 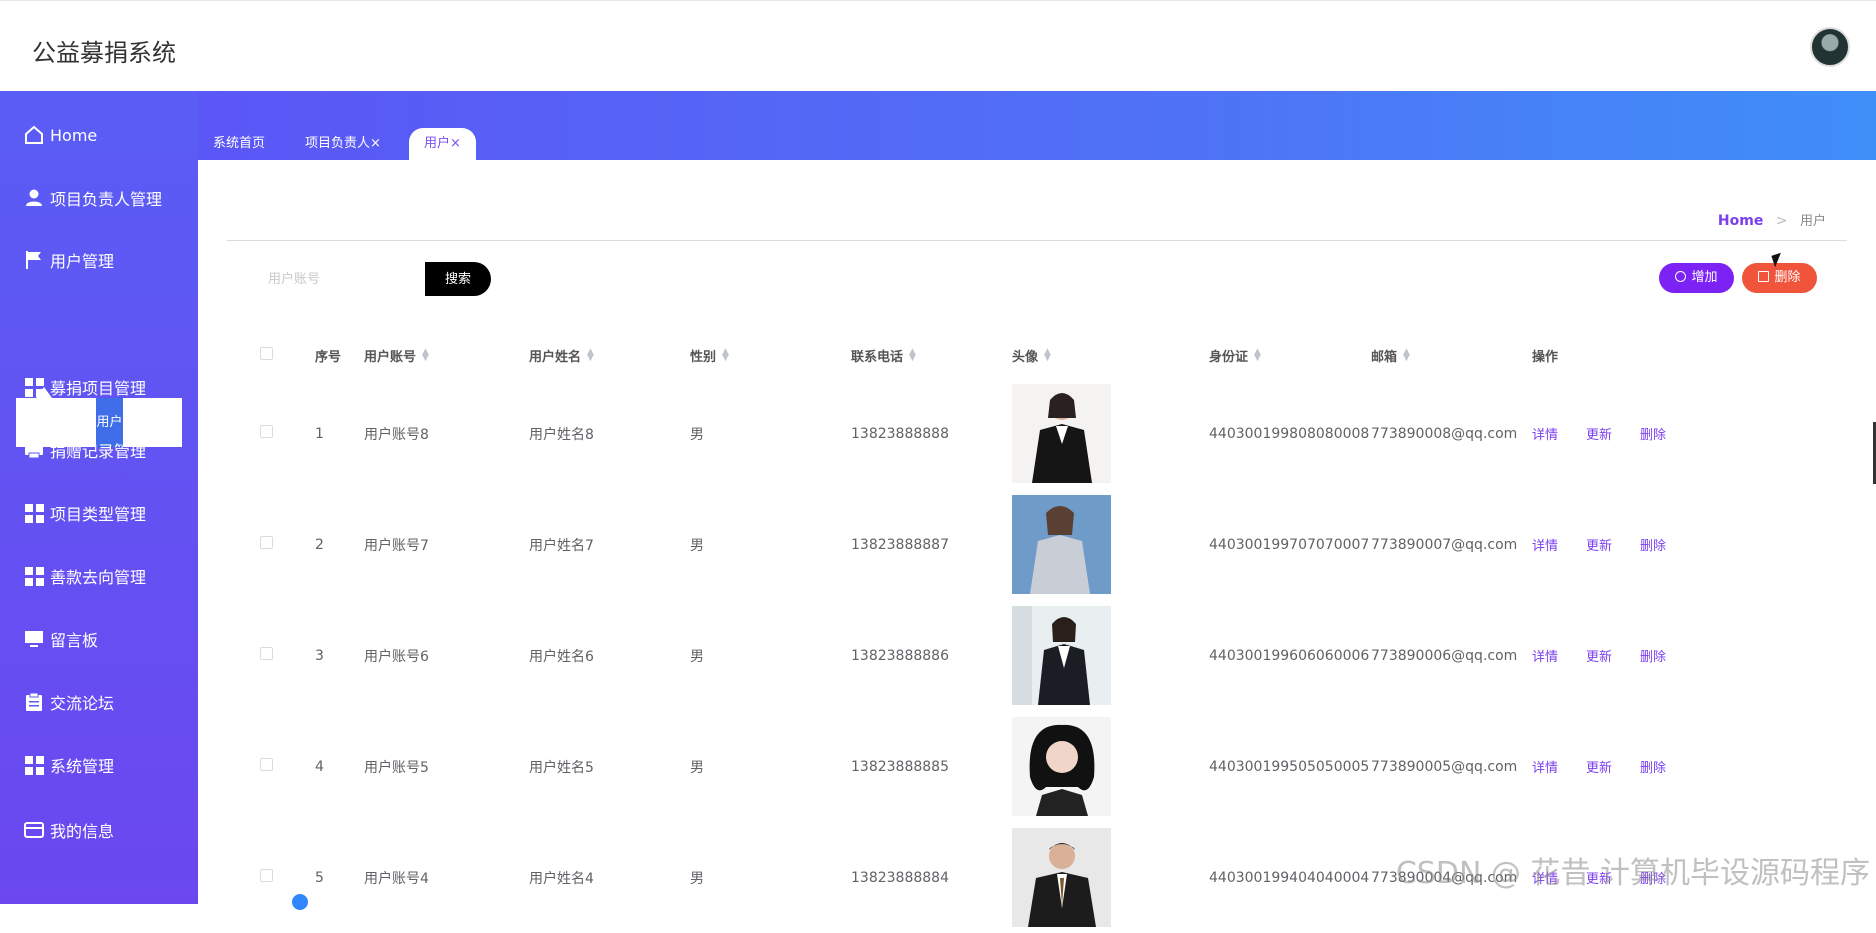 What do you see at coordinates (938, 45) in the screenshot?
I see `top-bar: 公益募捐系统` at bounding box center [938, 45].